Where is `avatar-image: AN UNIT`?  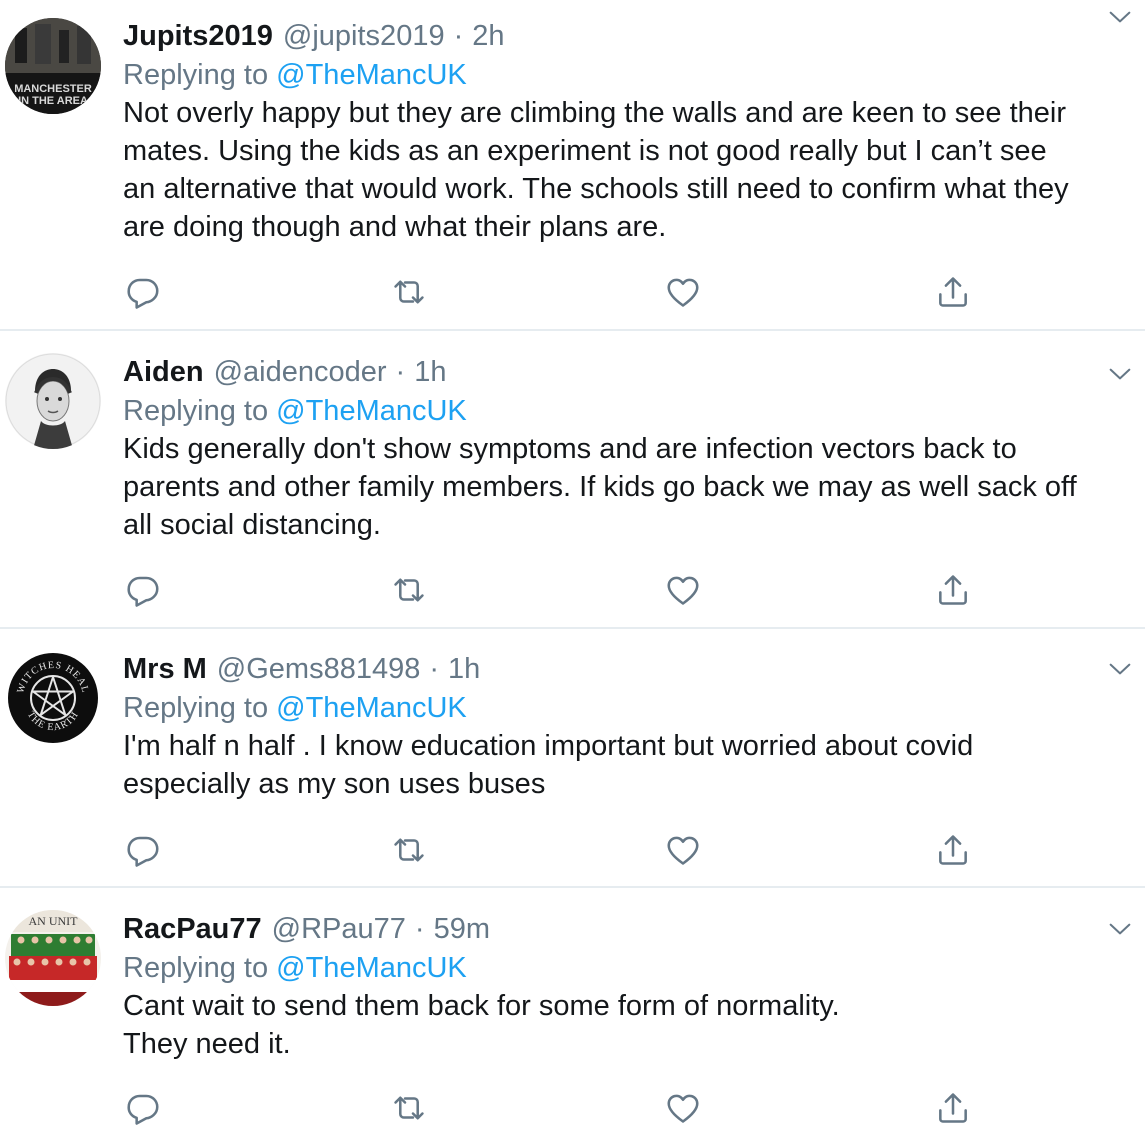
avatar-image: AN UNIT is located at coordinates (53, 958).